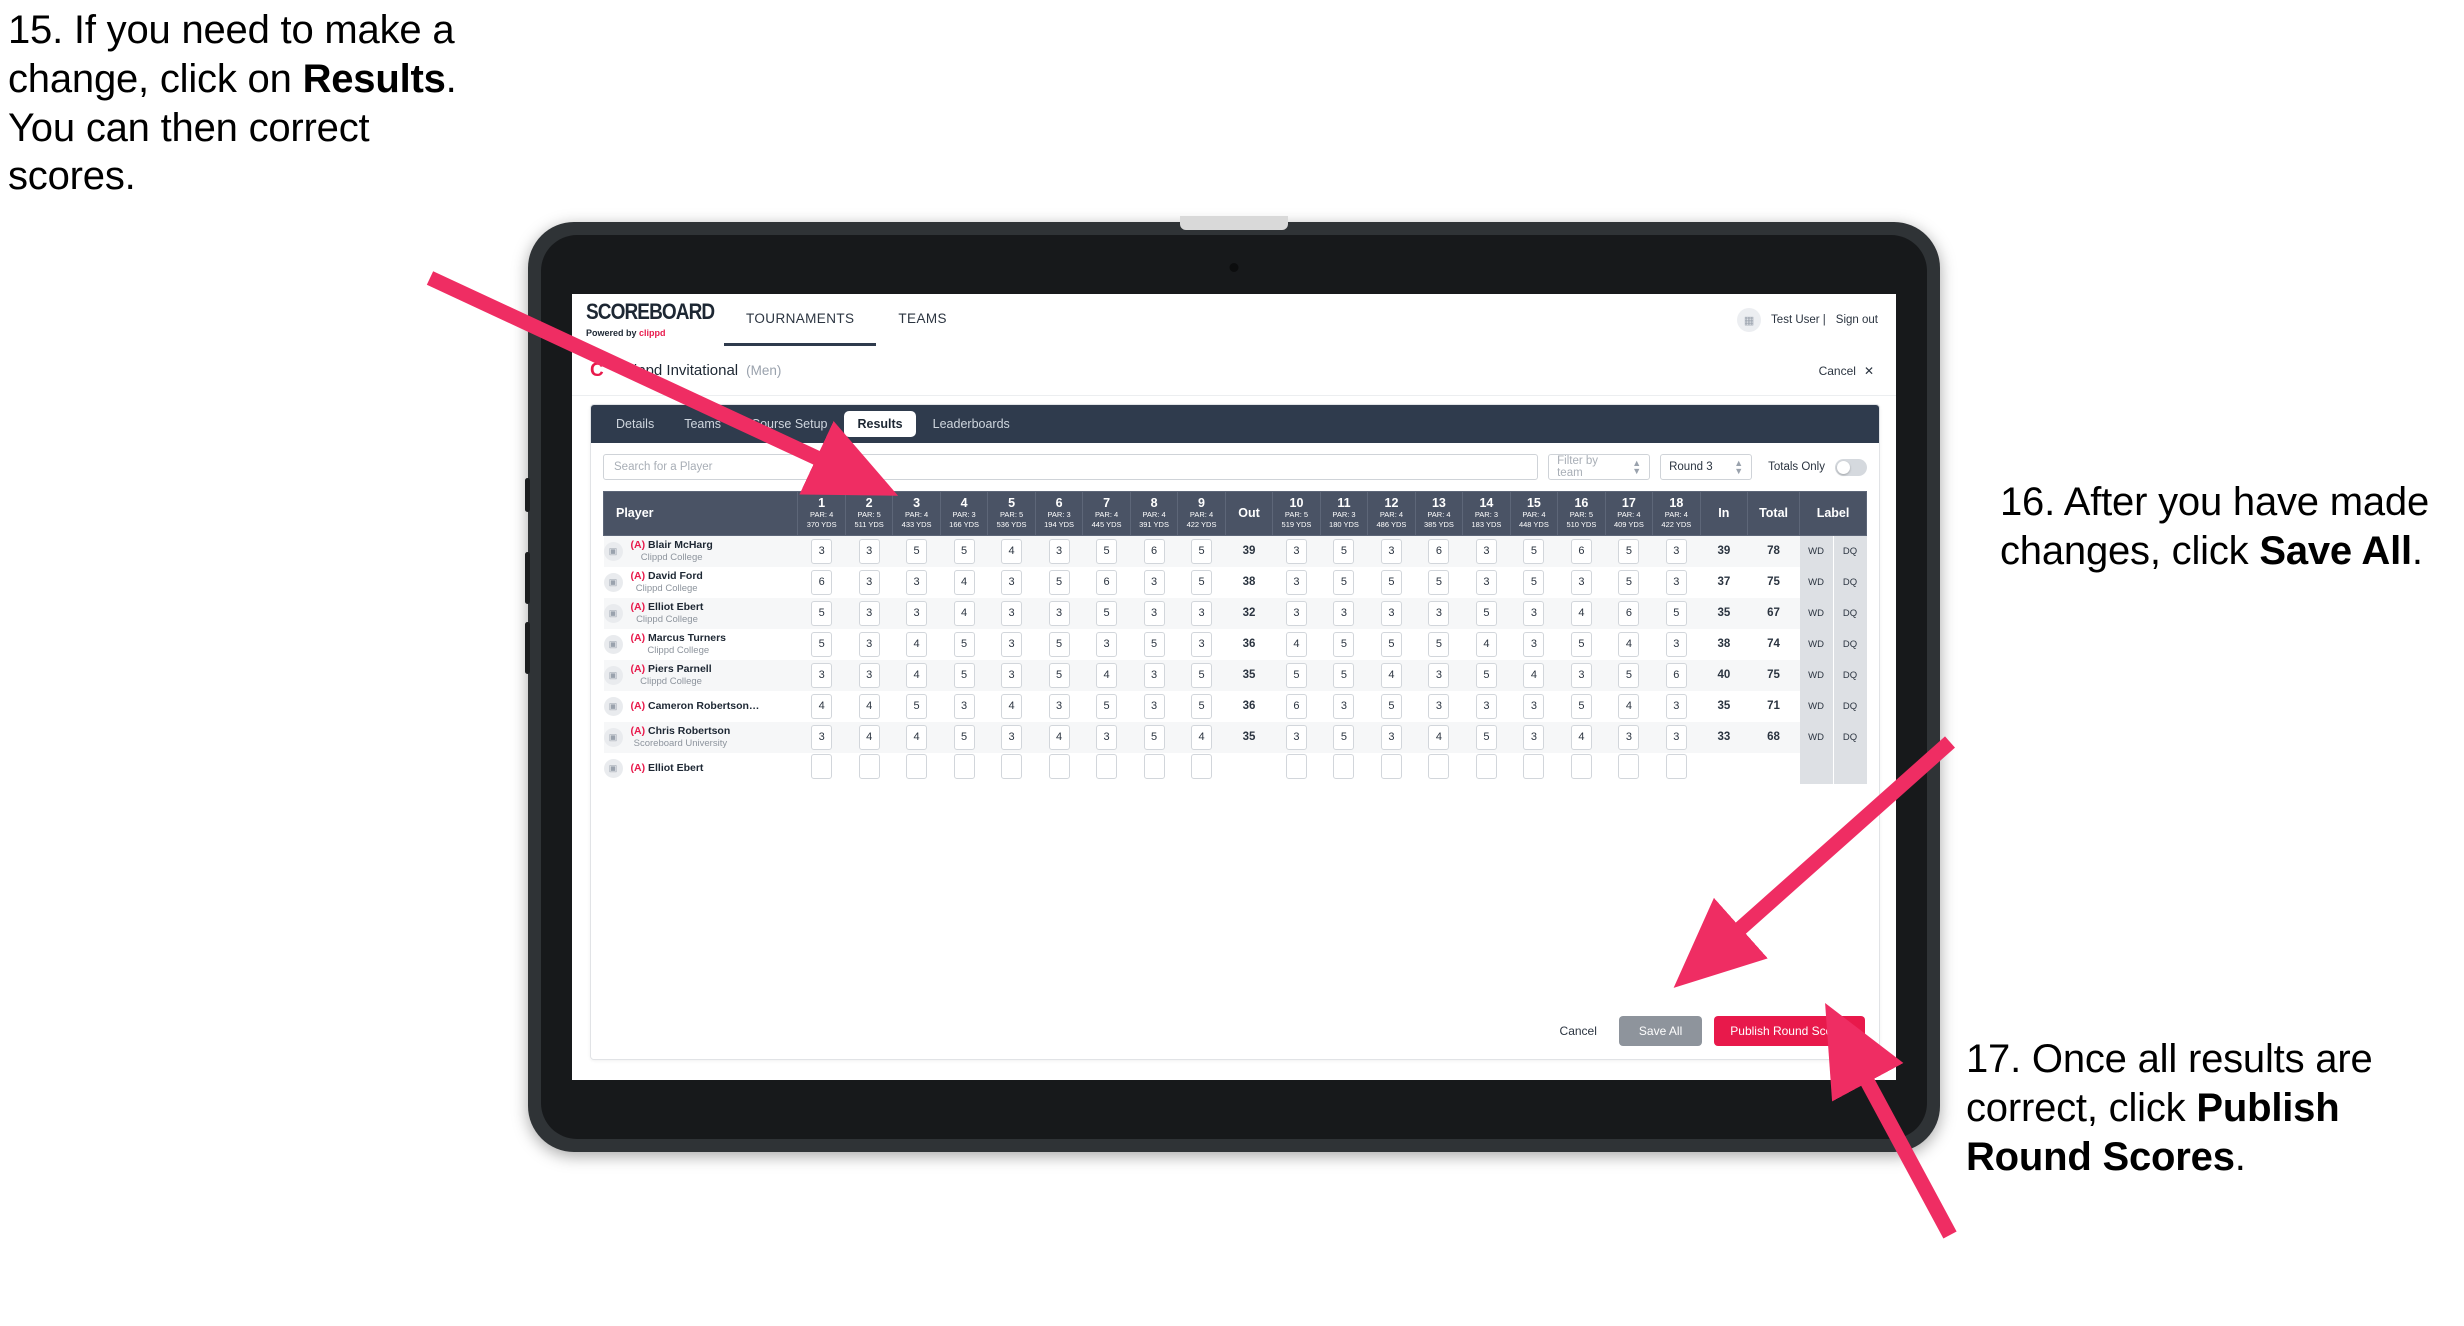 The height and width of the screenshot is (1326, 2464). What do you see at coordinates (1106, 551) in the screenshot?
I see `score-cell-front-7: 5` at bounding box center [1106, 551].